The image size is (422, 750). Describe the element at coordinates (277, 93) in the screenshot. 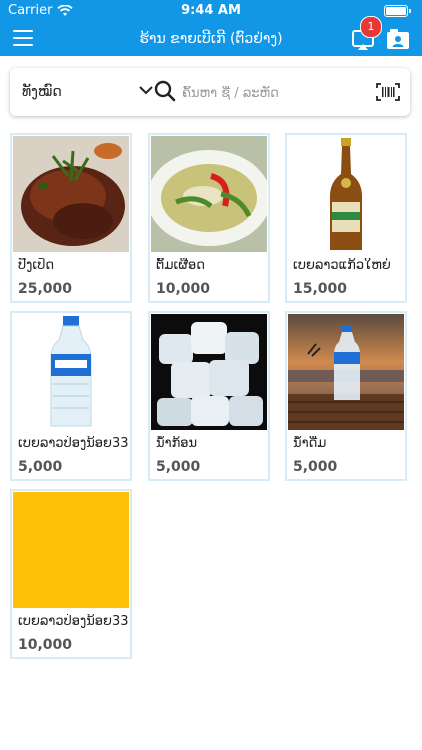

I see `search-input` at that location.